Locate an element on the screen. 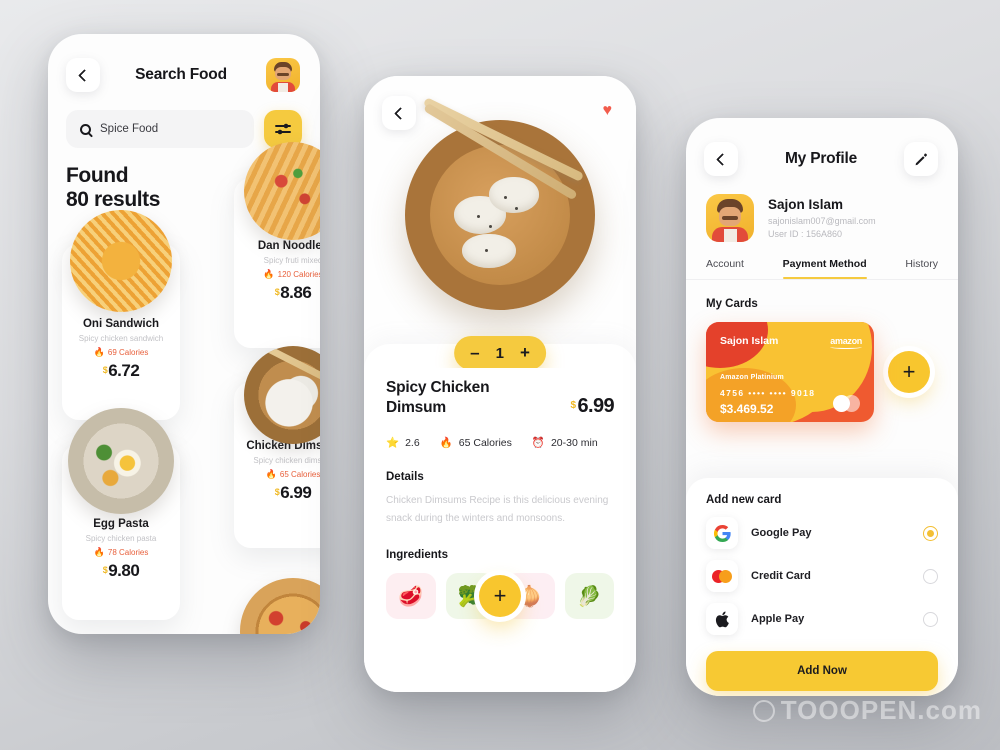  food-price: $6.72 is located at coordinates (121, 371).